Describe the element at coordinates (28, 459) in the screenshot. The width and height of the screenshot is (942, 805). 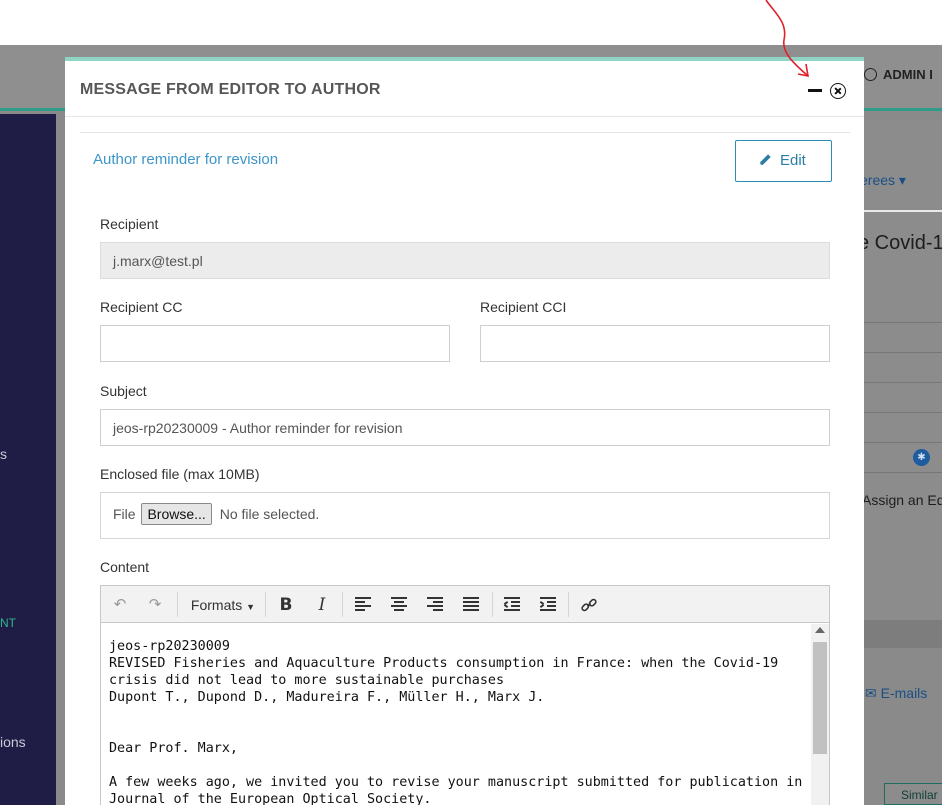
I see `sidebar: s NT ions` at that location.